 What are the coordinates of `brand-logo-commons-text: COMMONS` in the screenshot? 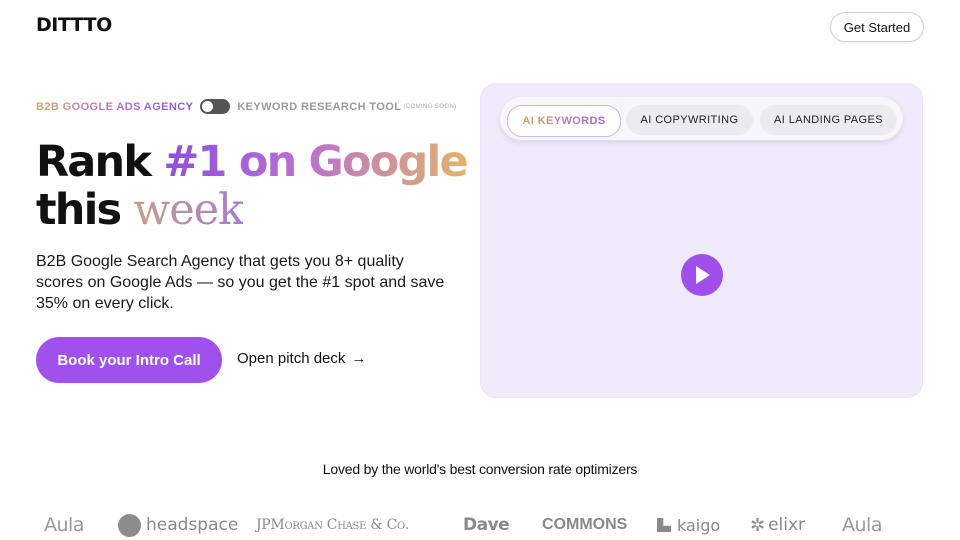 It's located at (585, 524).